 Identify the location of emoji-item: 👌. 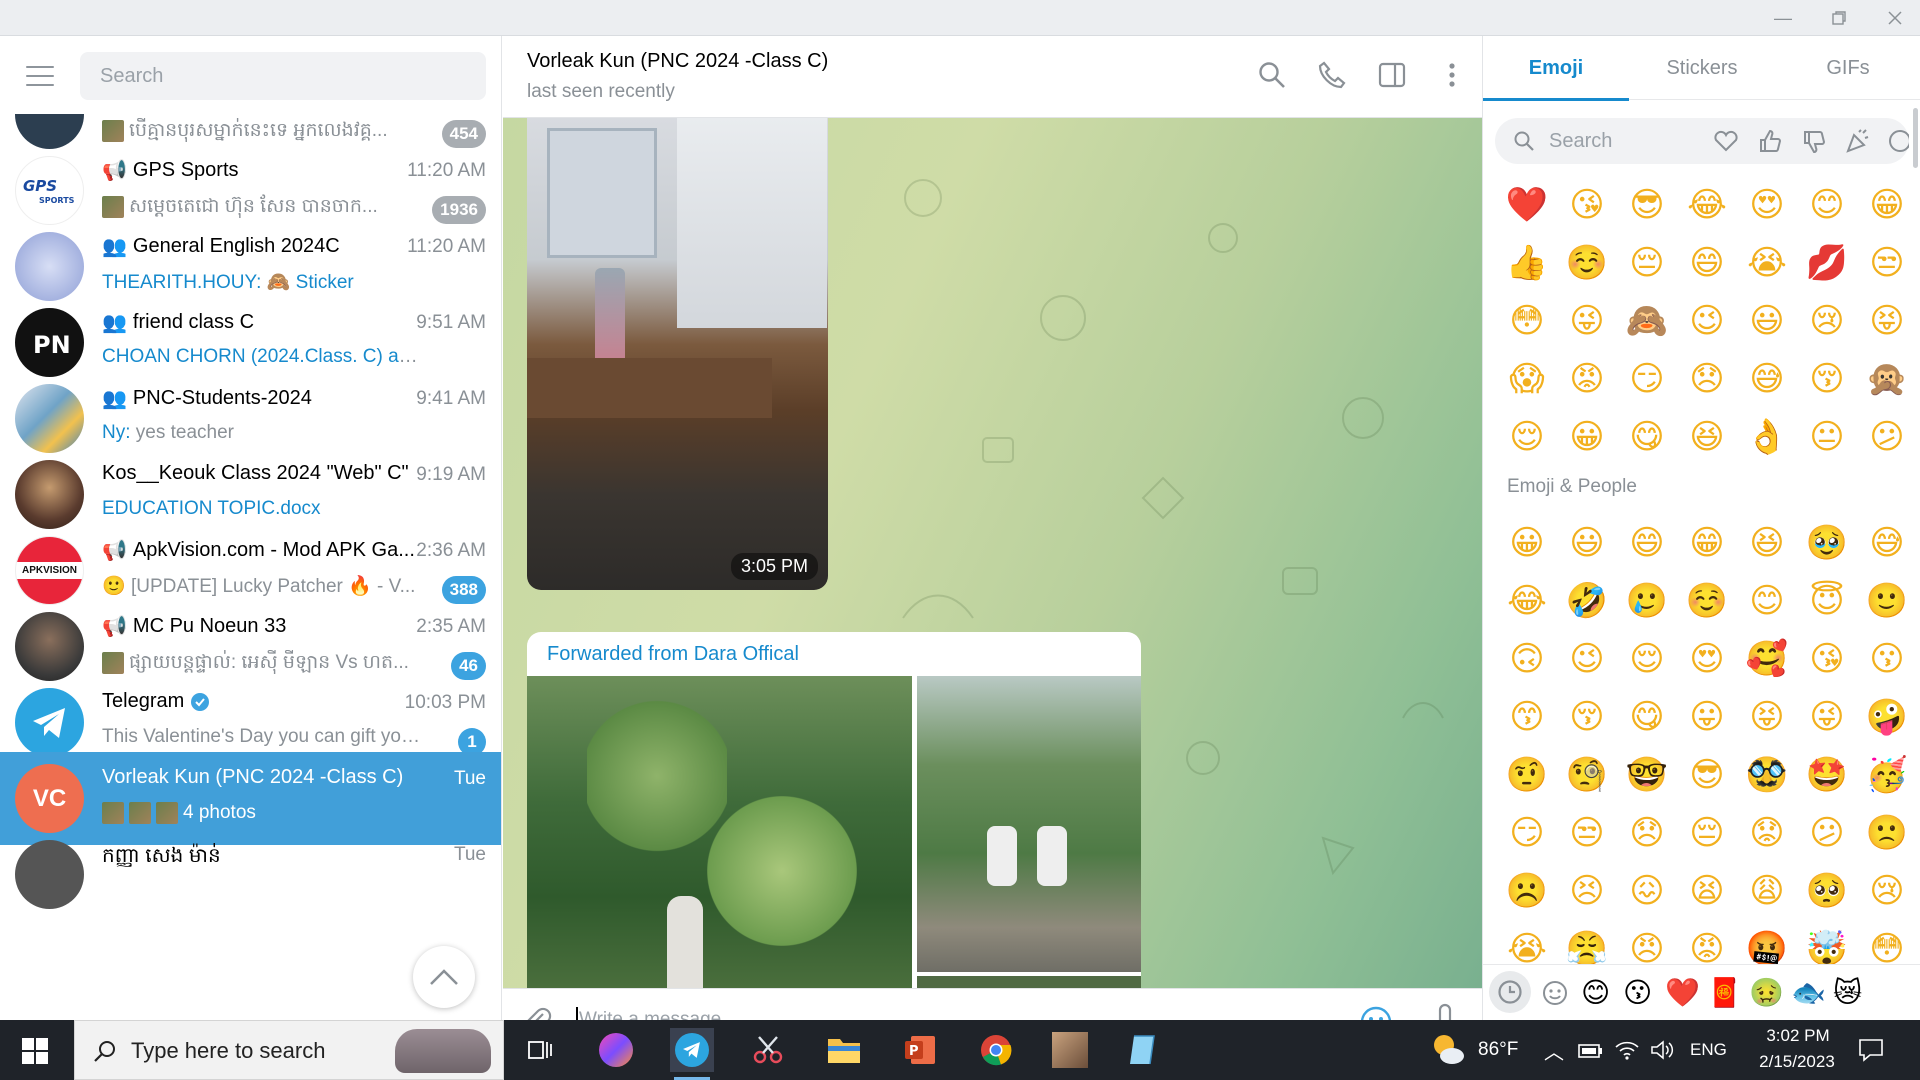
(1767, 437).